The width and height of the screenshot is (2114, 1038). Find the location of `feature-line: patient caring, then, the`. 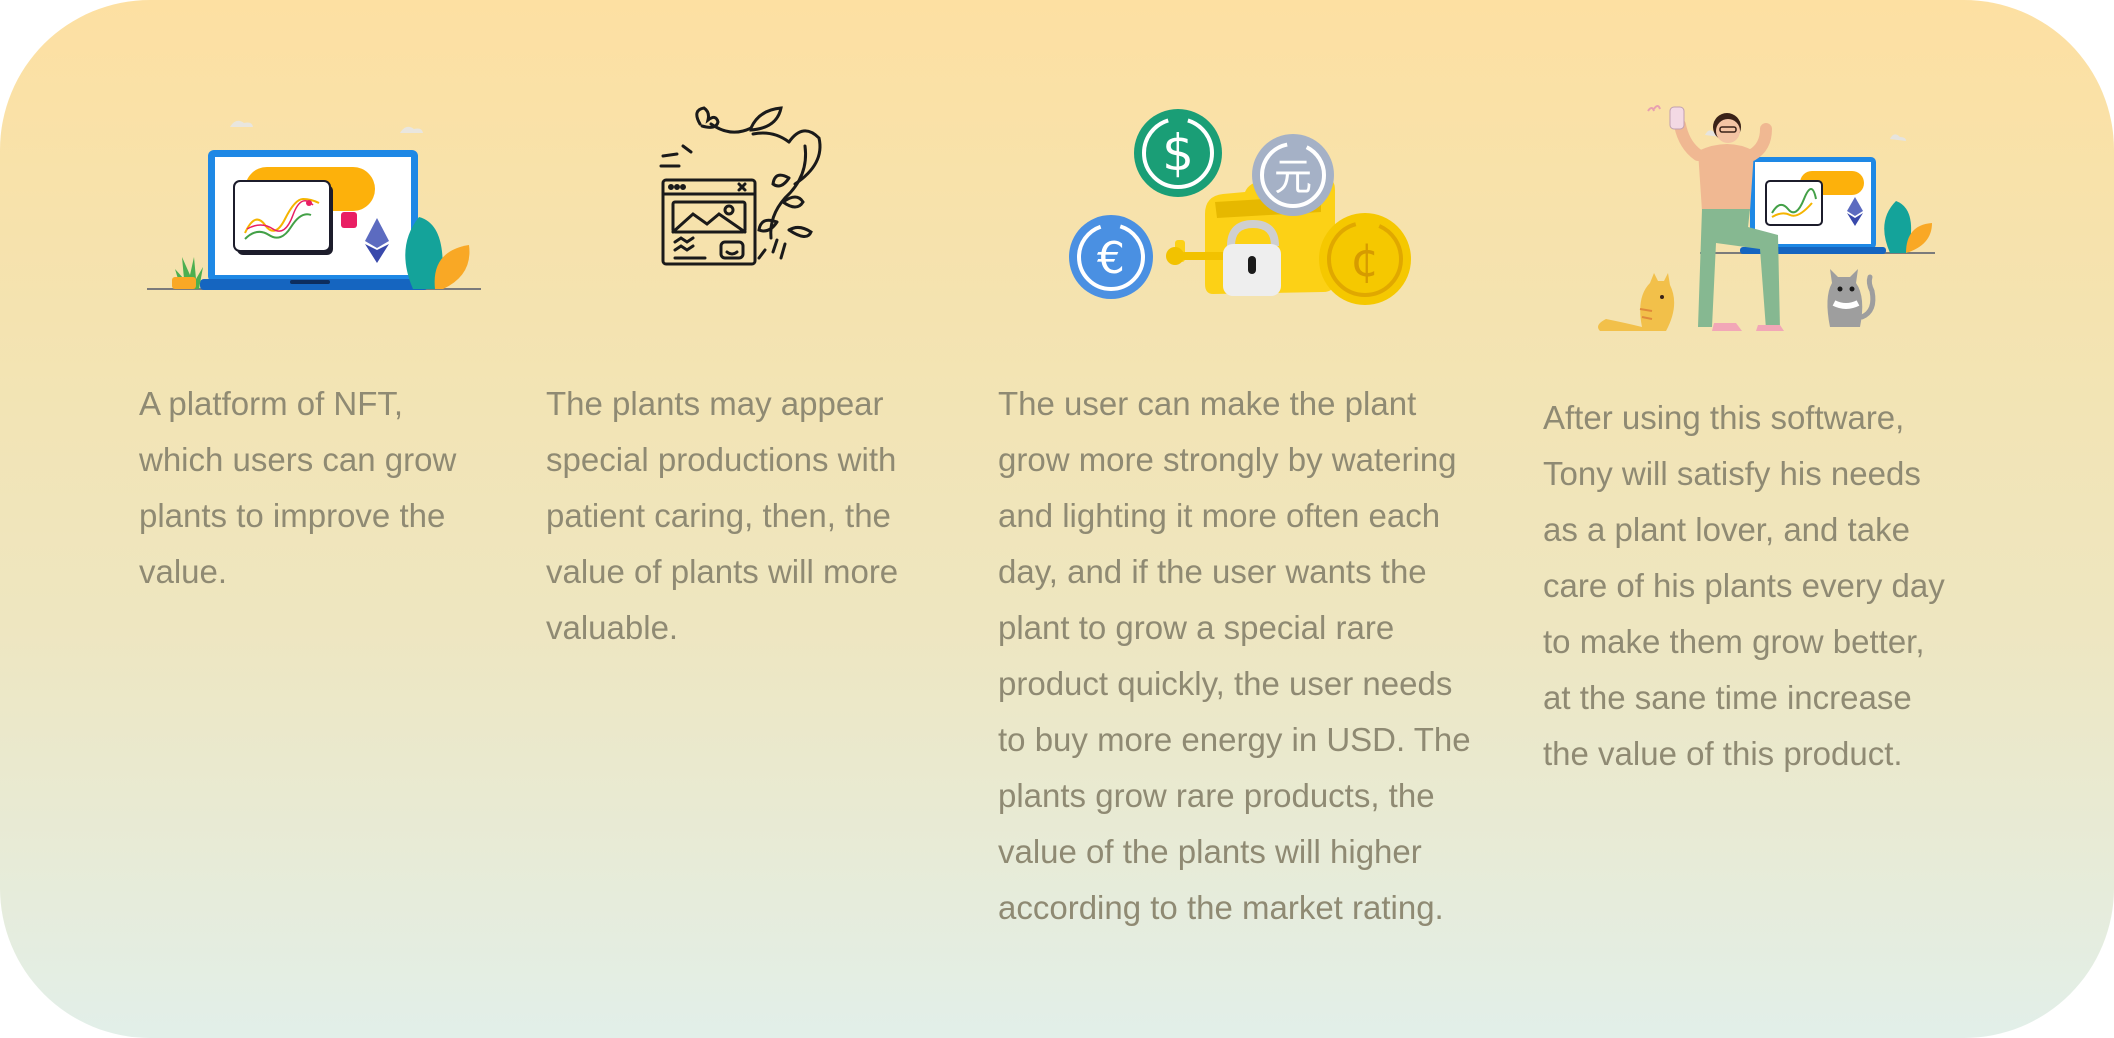

feature-line: patient caring, then, the is located at coordinates (718, 515).